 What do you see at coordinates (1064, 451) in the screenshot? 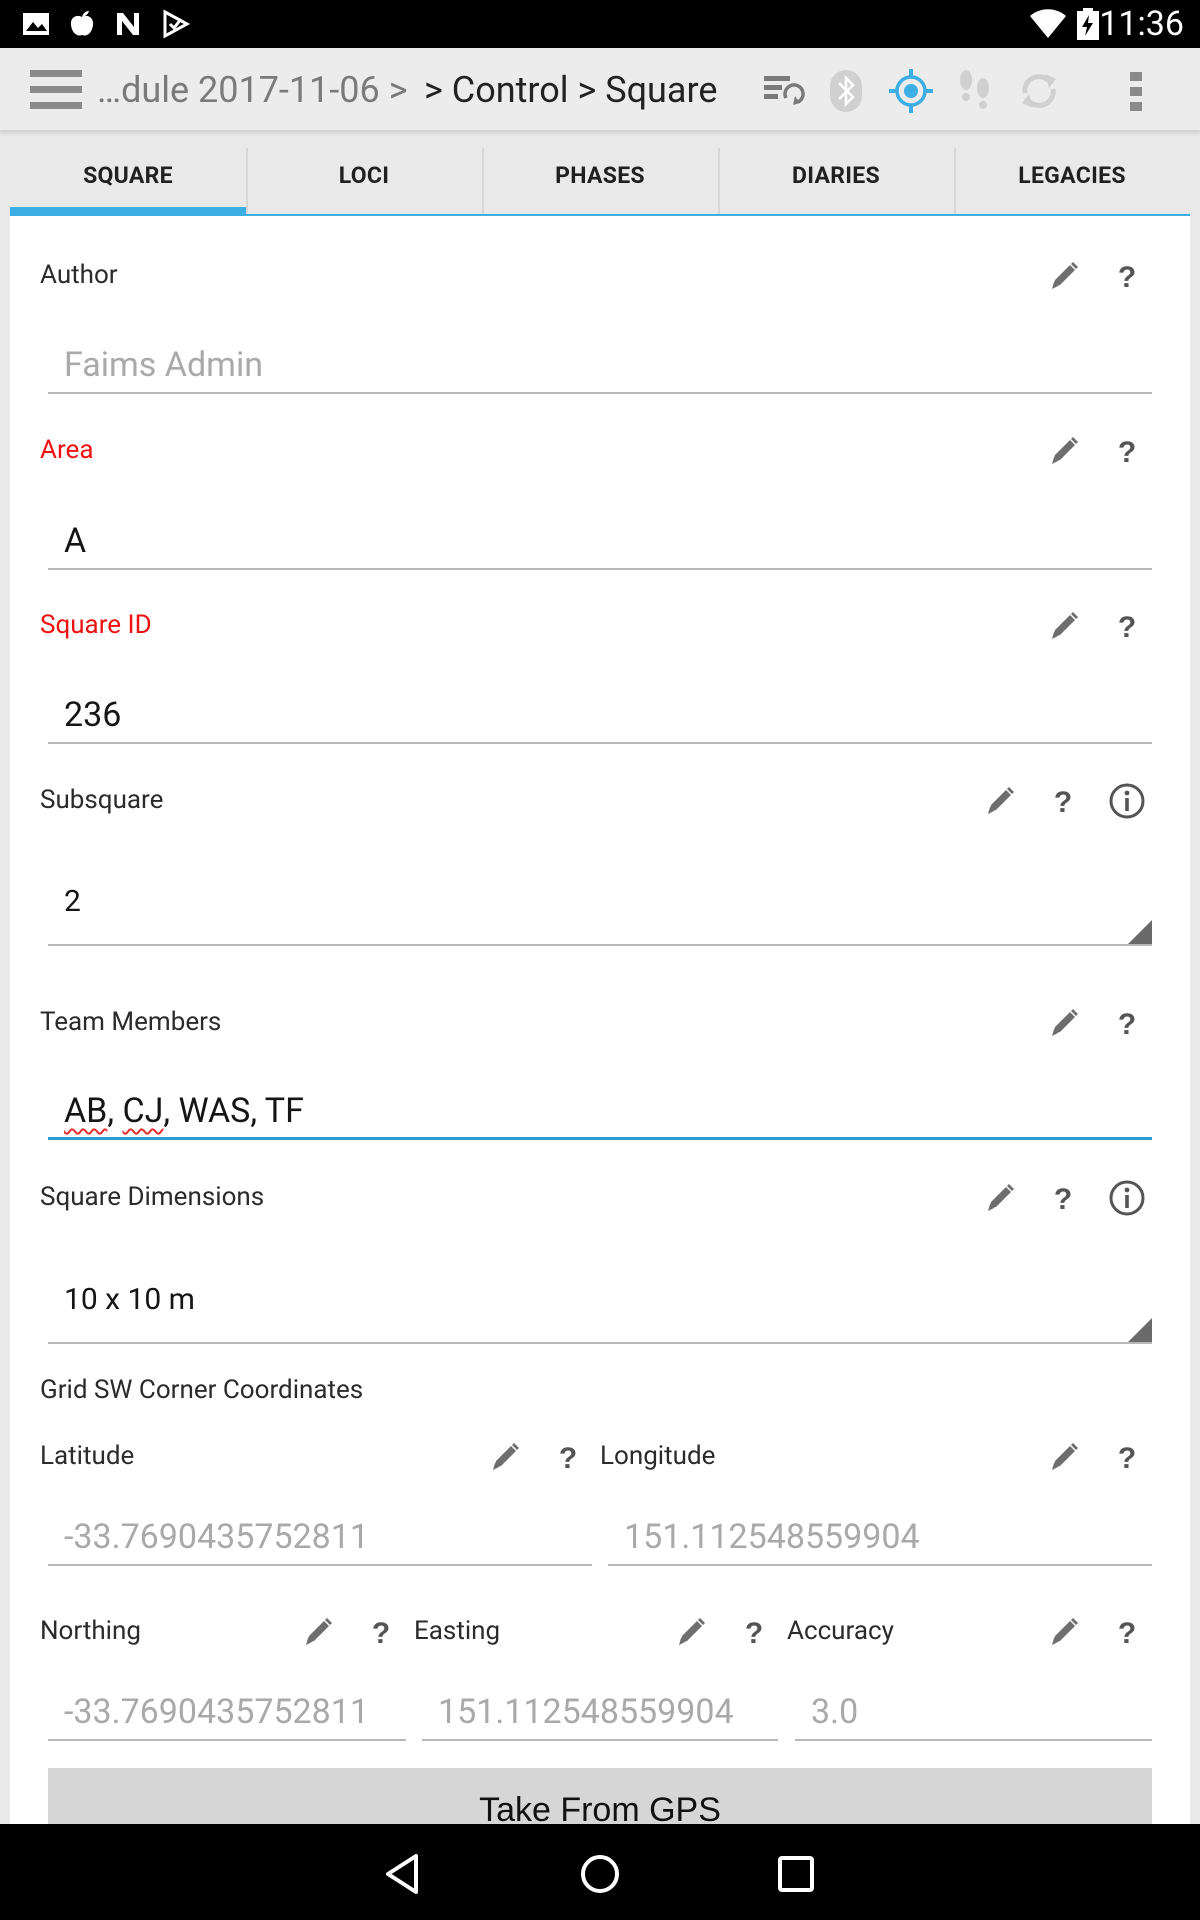
I see `area-edit-pencil-icon` at bounding box center [1064, 451].